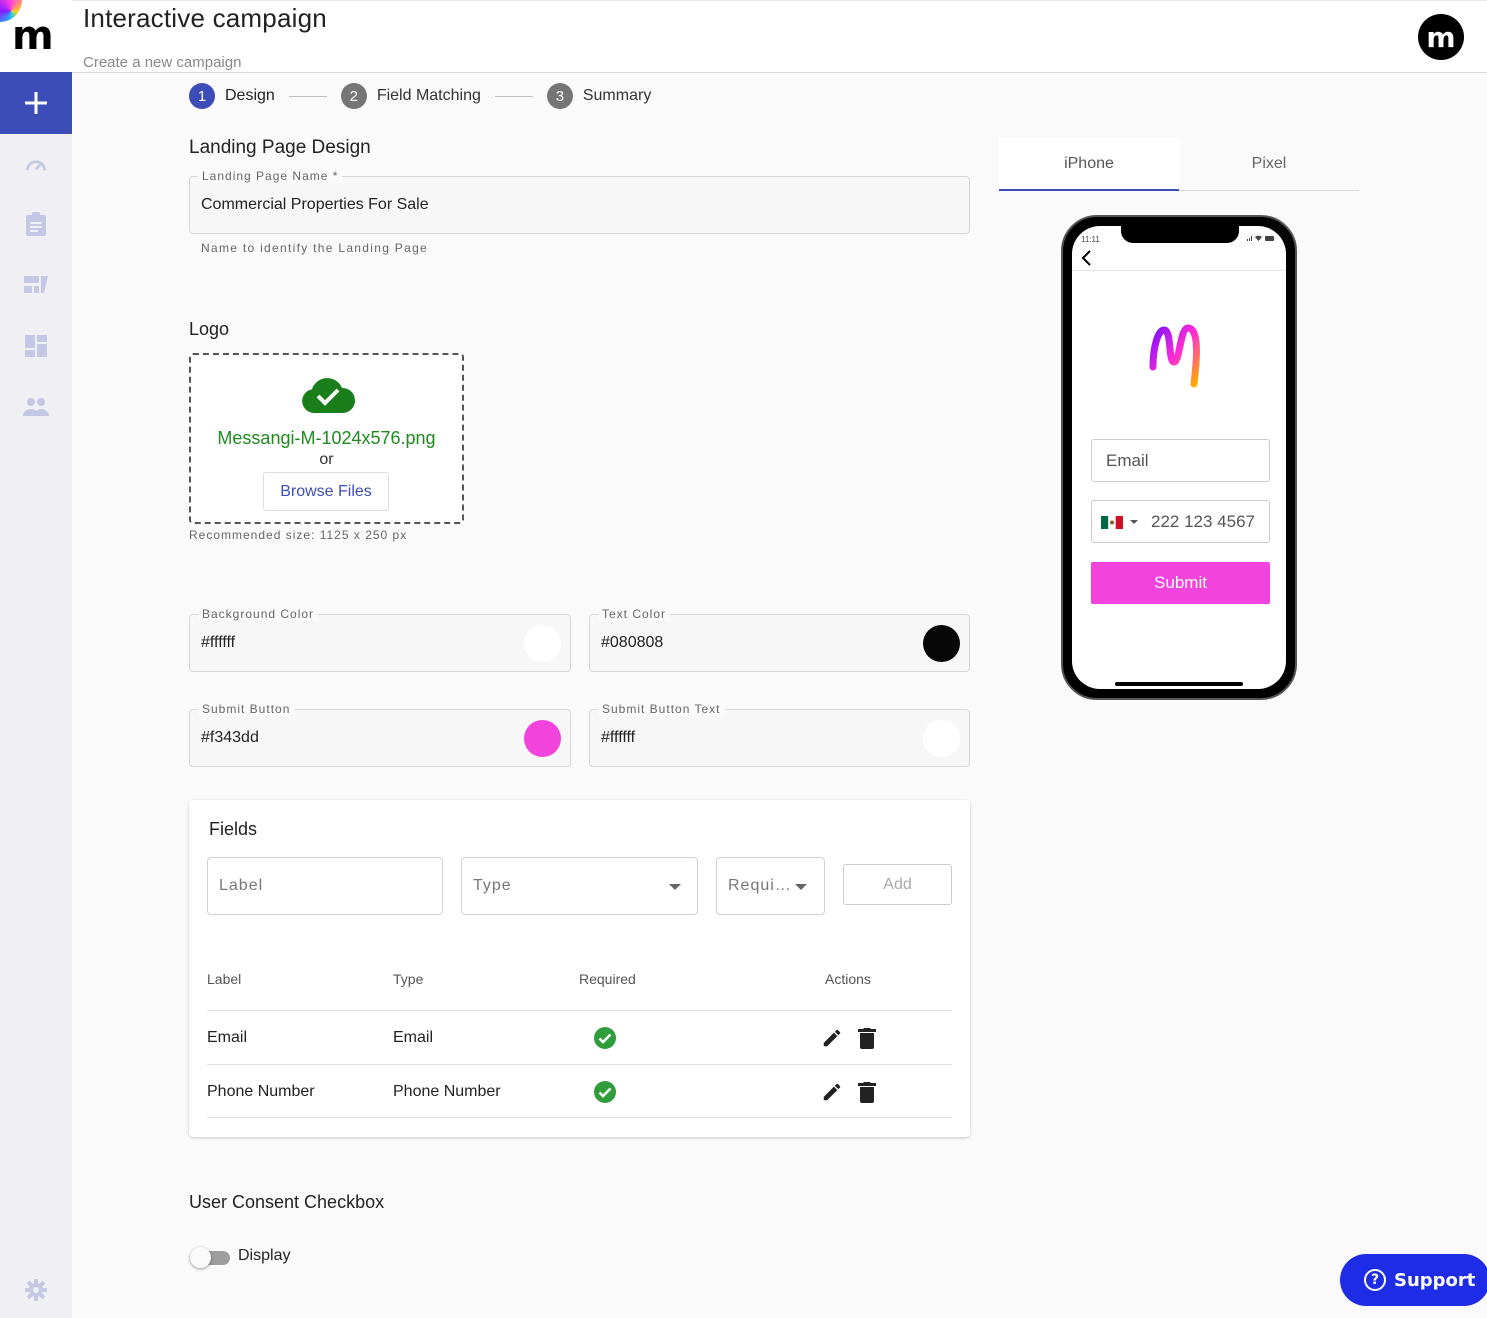 This screenshot has height=1318, width=1487. Describe the element at coordinates (224, 979) in the screenshot. I see `column-header-label: Label` at that location.